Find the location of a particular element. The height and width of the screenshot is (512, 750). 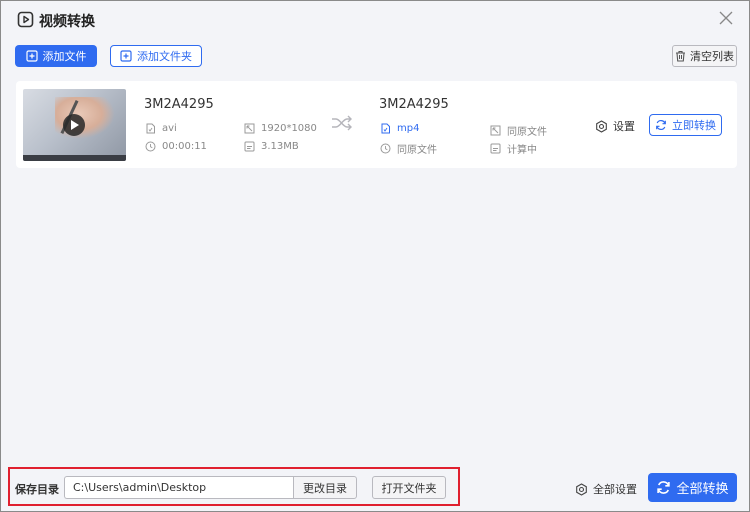

video-thumbnail is located at coordinates (74, 125).